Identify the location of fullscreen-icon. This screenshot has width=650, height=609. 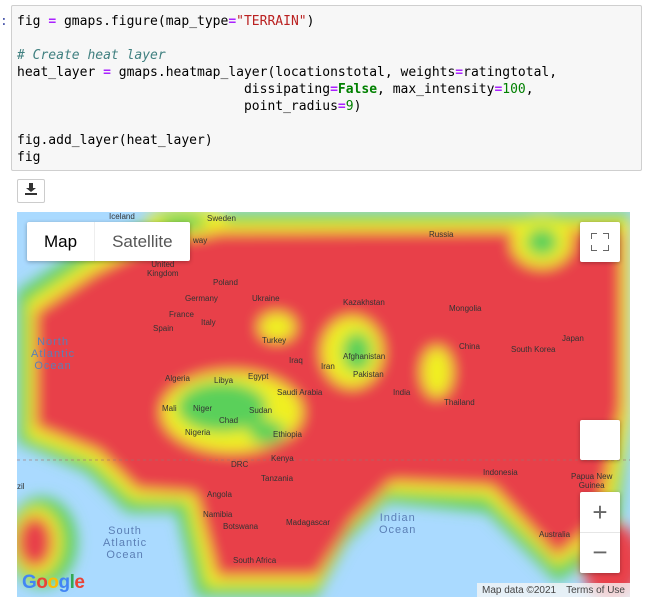
(600, 242).